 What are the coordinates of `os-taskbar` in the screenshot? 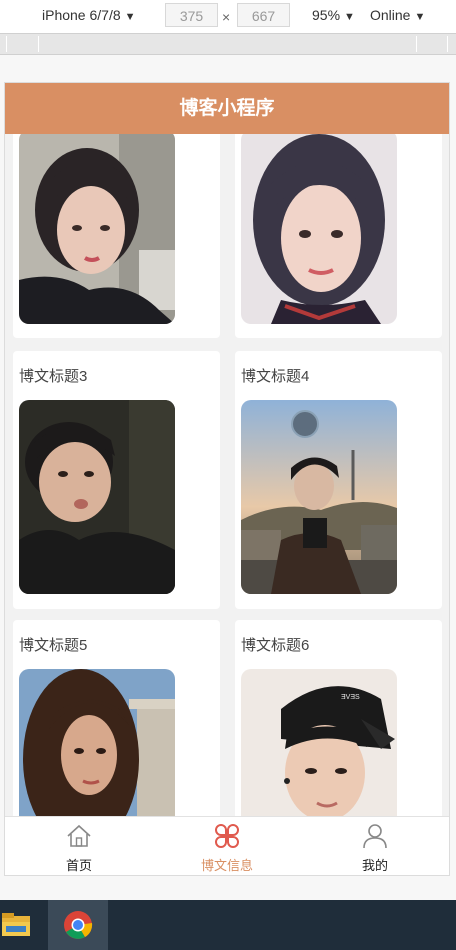 It's located at (228, 925).